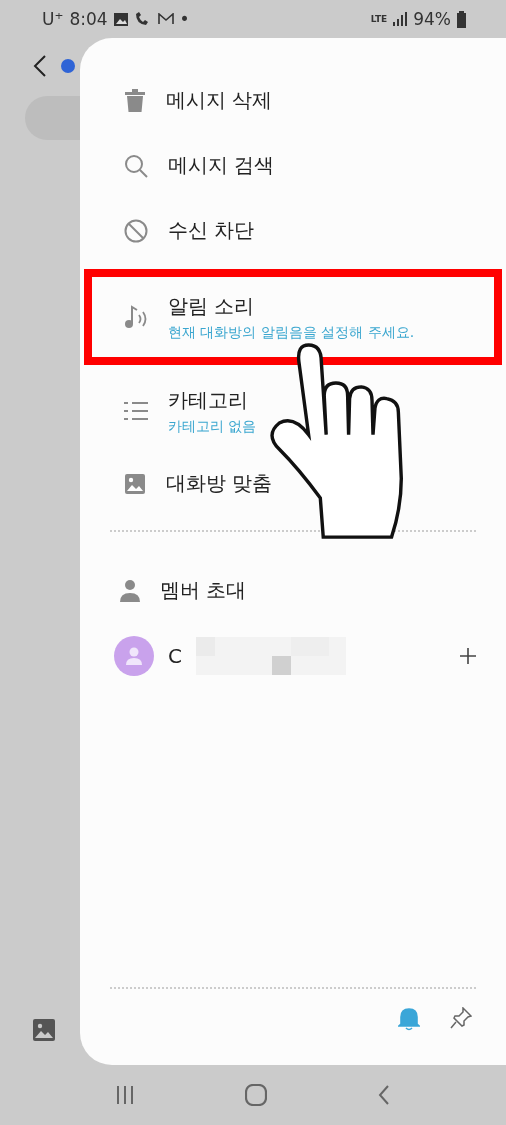  What do you see at coordinates (136, 165) in the screenshot?
I see `search-icon` at bounding box center [136, 165].